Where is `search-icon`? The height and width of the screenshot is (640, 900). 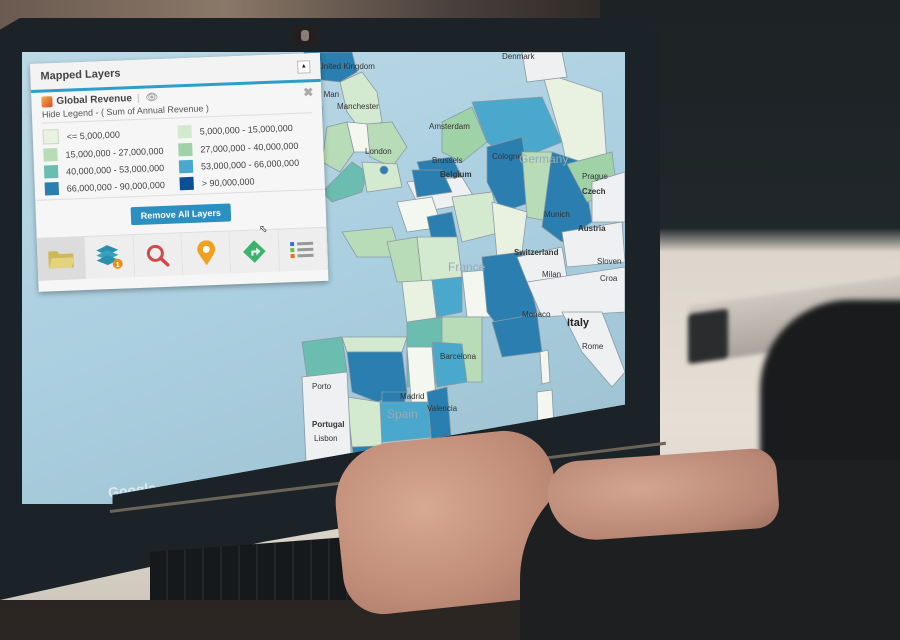 search-icon is located at coordinates (158, 255).